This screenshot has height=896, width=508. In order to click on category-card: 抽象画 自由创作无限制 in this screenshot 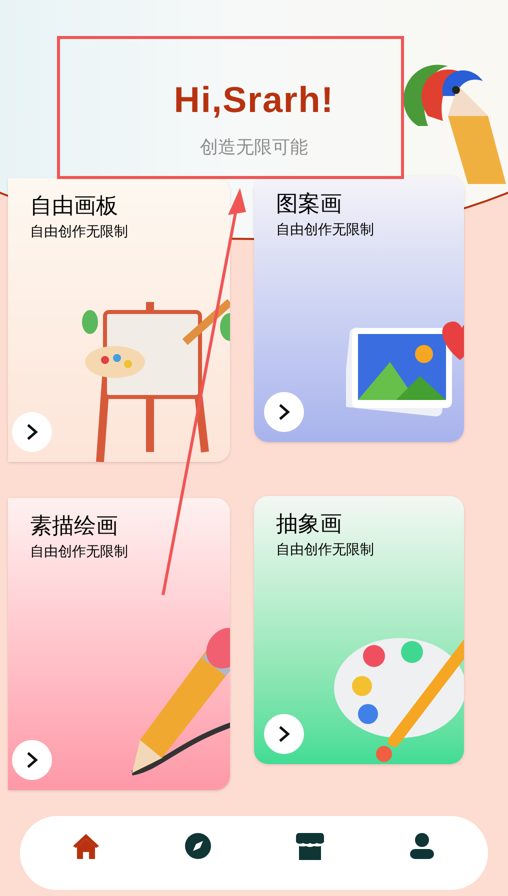, I will do `click(359, 630)`.